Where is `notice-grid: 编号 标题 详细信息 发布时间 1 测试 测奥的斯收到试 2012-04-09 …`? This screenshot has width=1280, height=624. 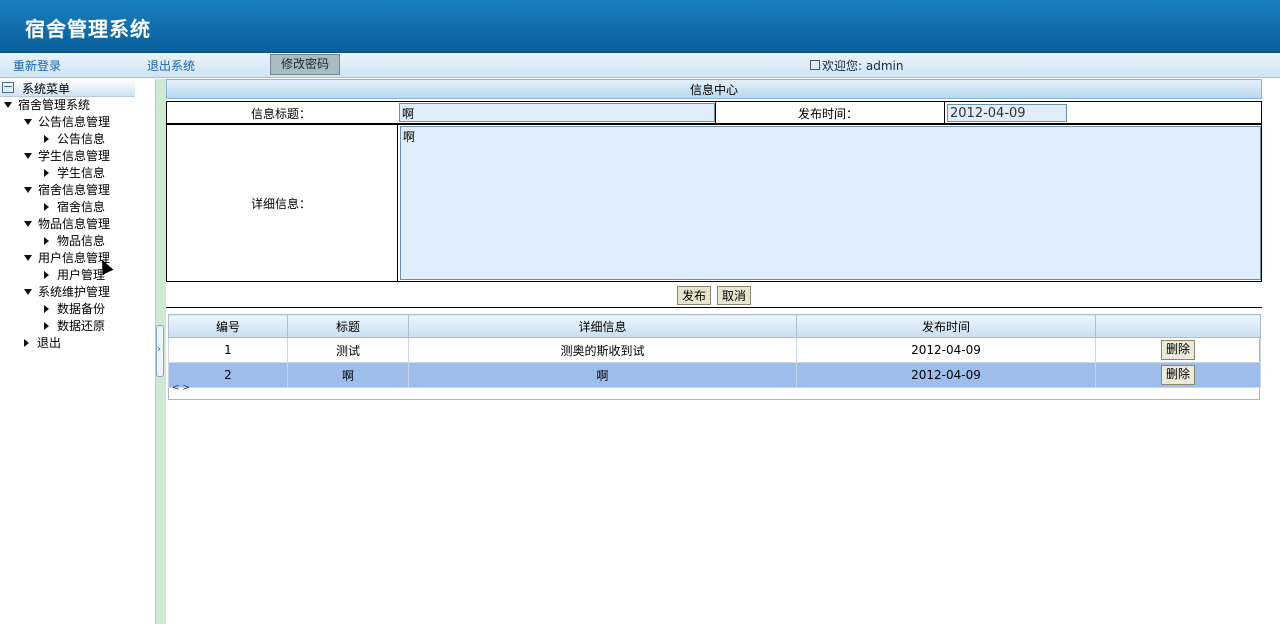
notice-grid: 编号 标题 详细信息 发布时间 1 测试 测奥的斯收到试 2012-04-09 … is located at coordinates (714, 357).